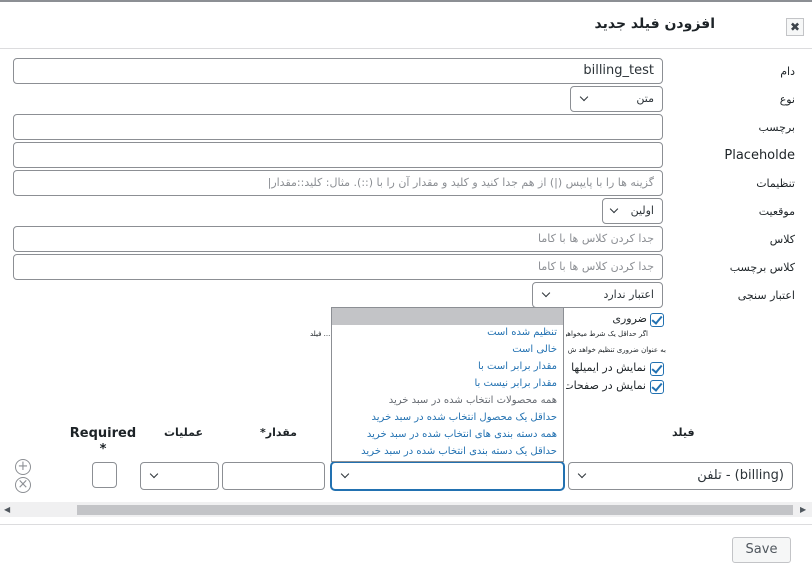 The width and height of the screenshot is (812, 582). What do you see at coordinates (273, 476) in the screenshot?
I see `condition-value-input` at bounding box center [273, 476].